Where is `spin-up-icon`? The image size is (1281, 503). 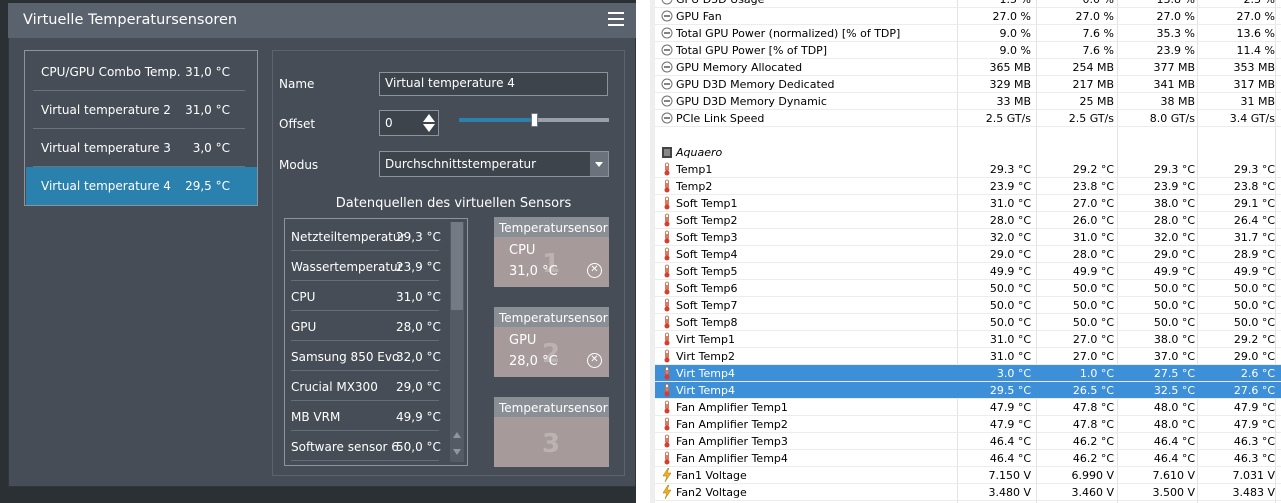
spin-up-icon is located at coordinates (429, 117).